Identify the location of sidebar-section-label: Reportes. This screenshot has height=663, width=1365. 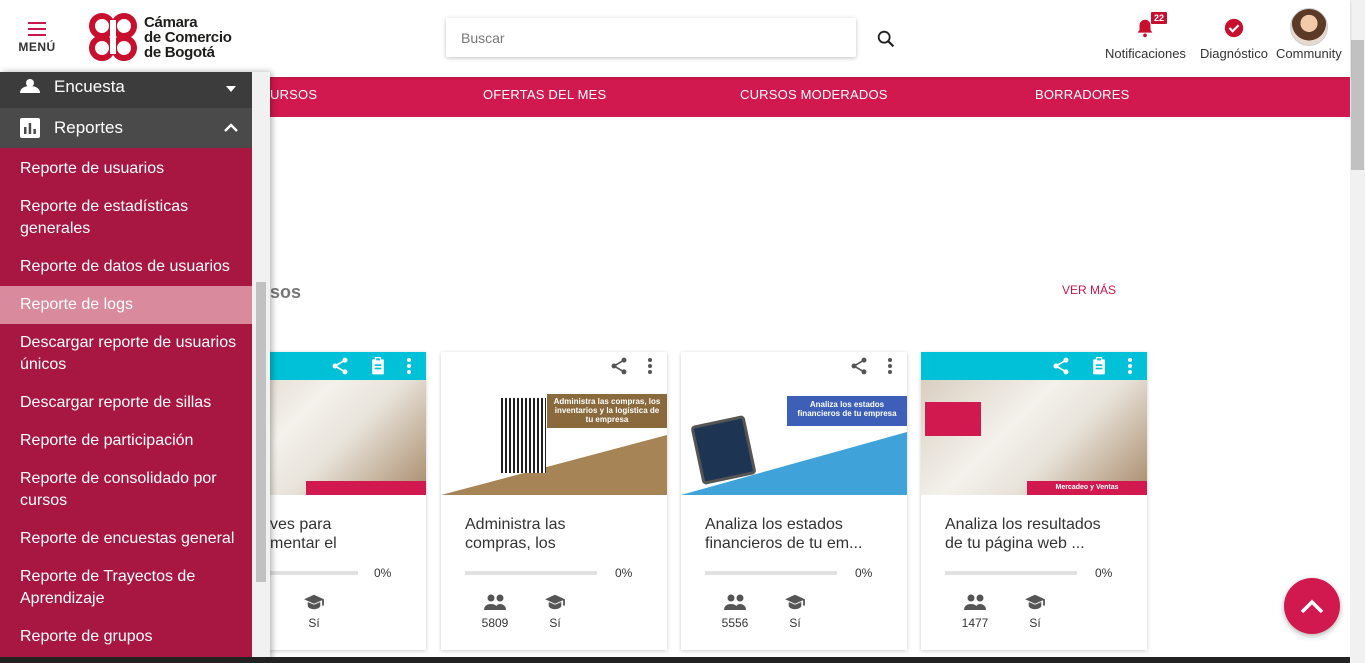
(88, 127).